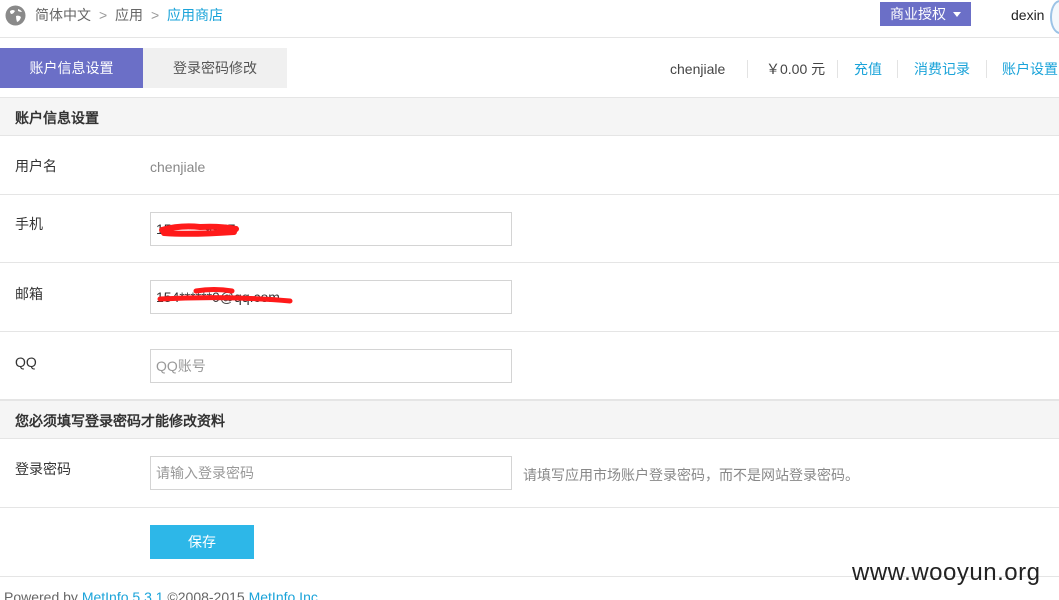 The height and width of the screenshot is (600, 1059). What do you see at coordinates (120, 421) in the screenshot?
I see `section-title: 您必须填写登录密码才能修改资料` at bounding box center [120, 421].